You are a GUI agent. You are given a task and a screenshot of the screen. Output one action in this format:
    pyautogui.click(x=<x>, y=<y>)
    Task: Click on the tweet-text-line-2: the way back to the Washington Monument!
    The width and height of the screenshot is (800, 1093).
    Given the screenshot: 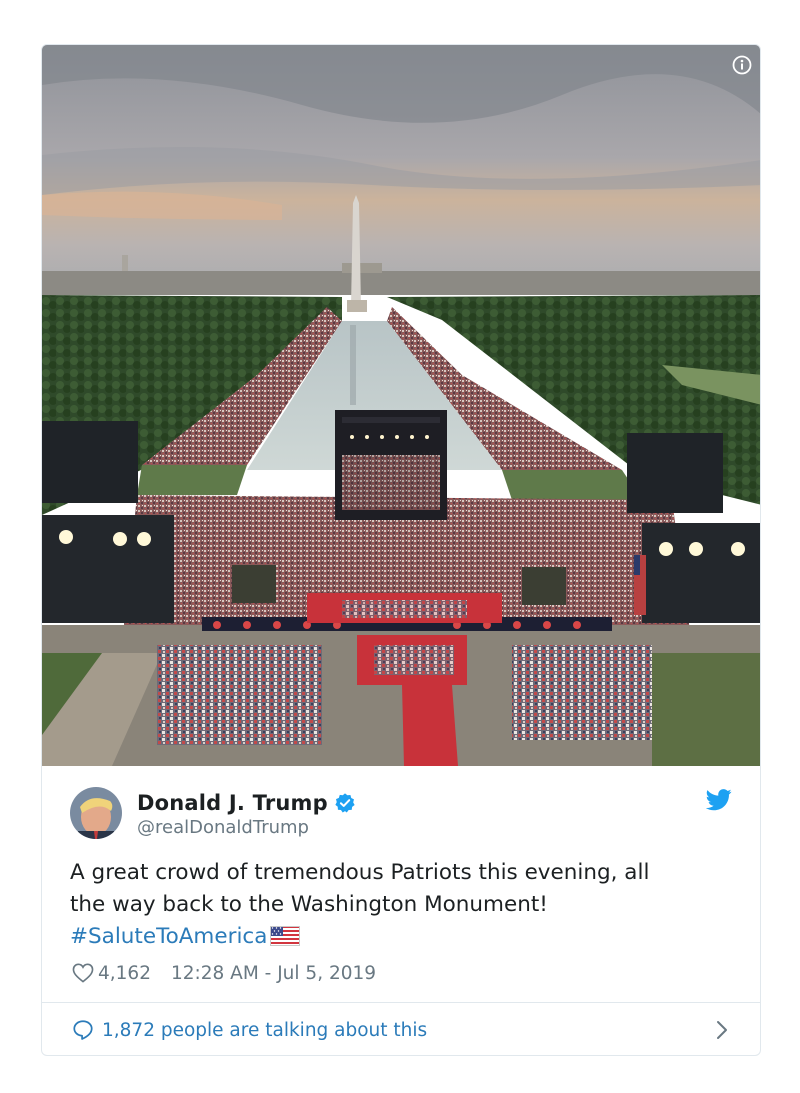 What is the action you would take?
    pyautogui.click(x=309, y=904)
    